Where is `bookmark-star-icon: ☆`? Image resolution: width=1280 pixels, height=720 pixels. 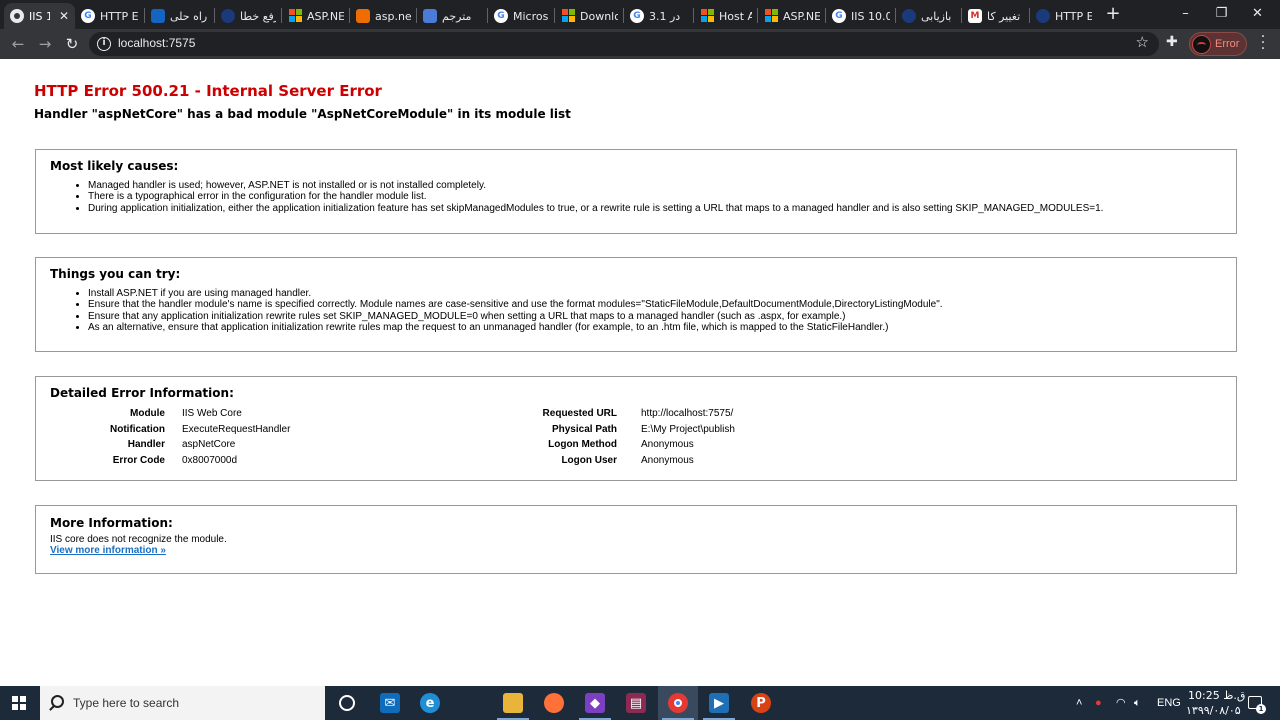 bookmark-star-icon: ☆ is located at coordinates (1142, 42).